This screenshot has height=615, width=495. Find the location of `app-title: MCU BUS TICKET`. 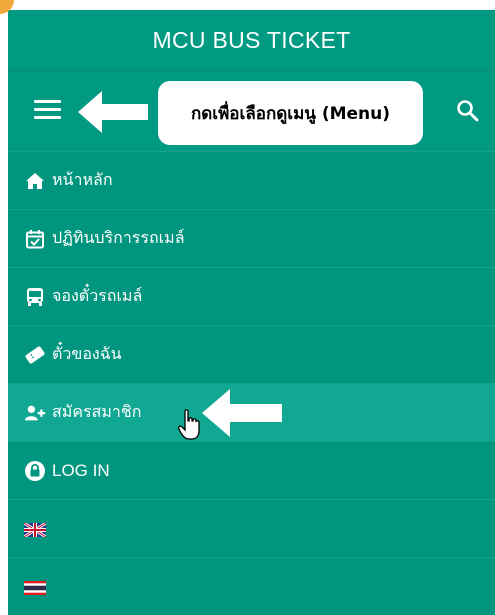

app-title: MCU BUS TICKET is located at coordinates (251, 39).